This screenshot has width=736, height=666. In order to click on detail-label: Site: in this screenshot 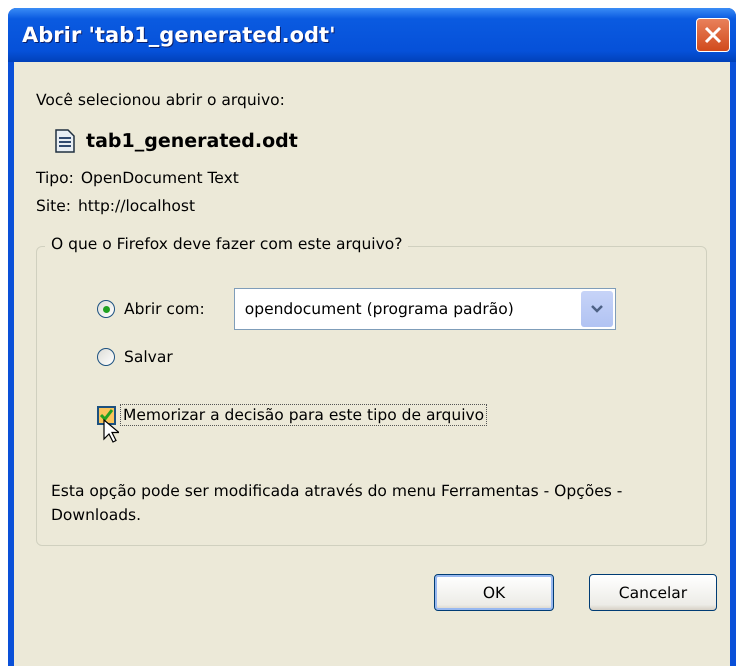, I will do `click(53, 206)`.